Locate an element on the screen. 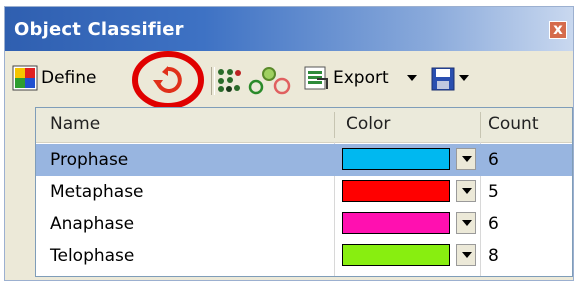 The height and width of the screenshot is (284, 578). close-button: x is located at coordinates (558, 30).